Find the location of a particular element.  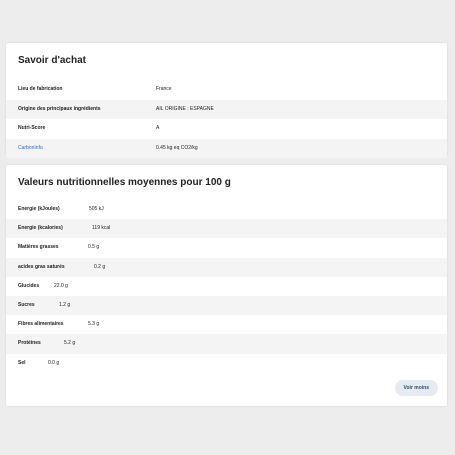

row-label: Nutri-Score is located at coordinates (32, 128).